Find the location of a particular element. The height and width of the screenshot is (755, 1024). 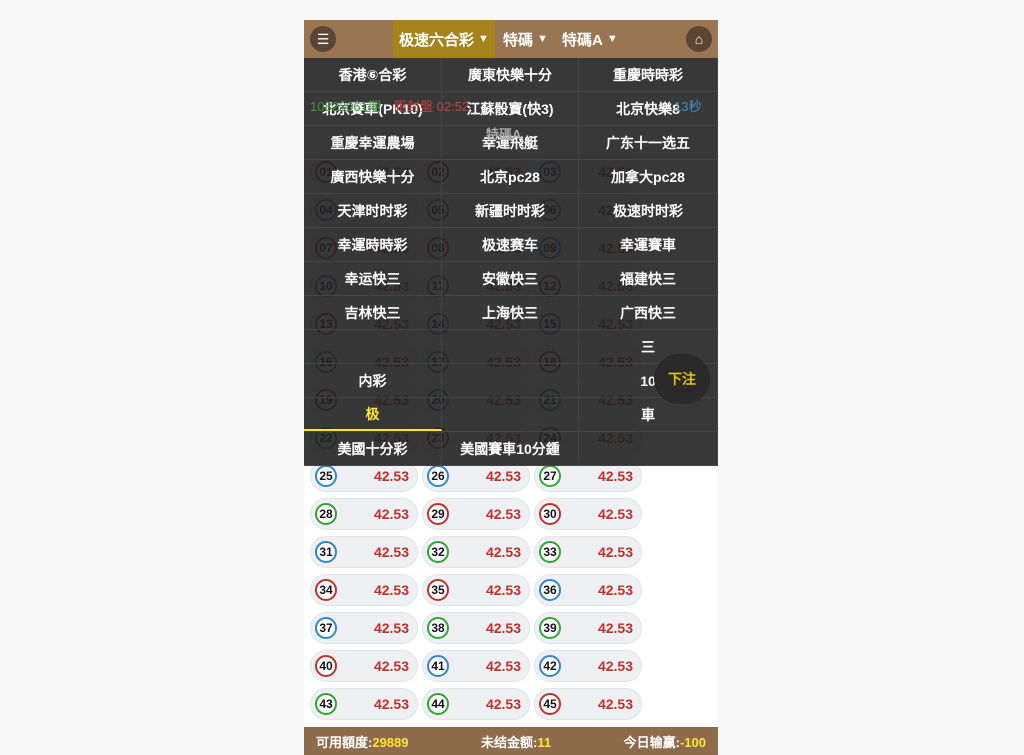

menu-item: 車 is located at coordinates (648, 414).